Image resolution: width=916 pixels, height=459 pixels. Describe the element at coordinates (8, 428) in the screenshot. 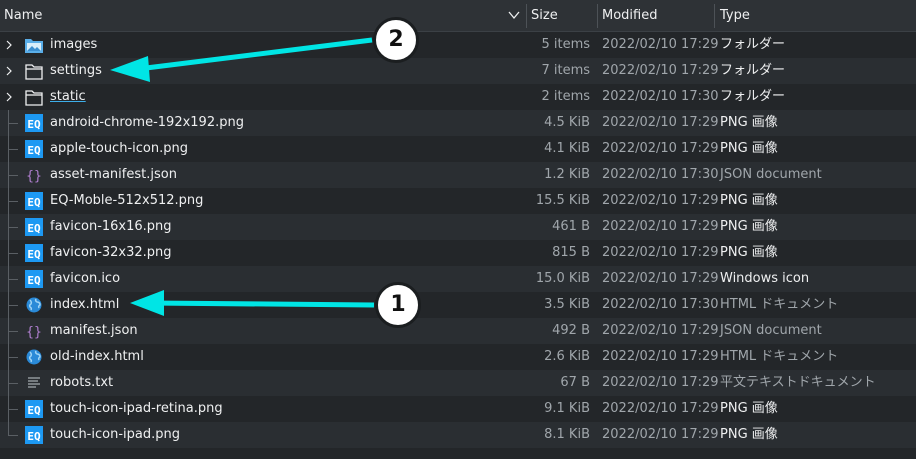

I see `tree-line` at that location.